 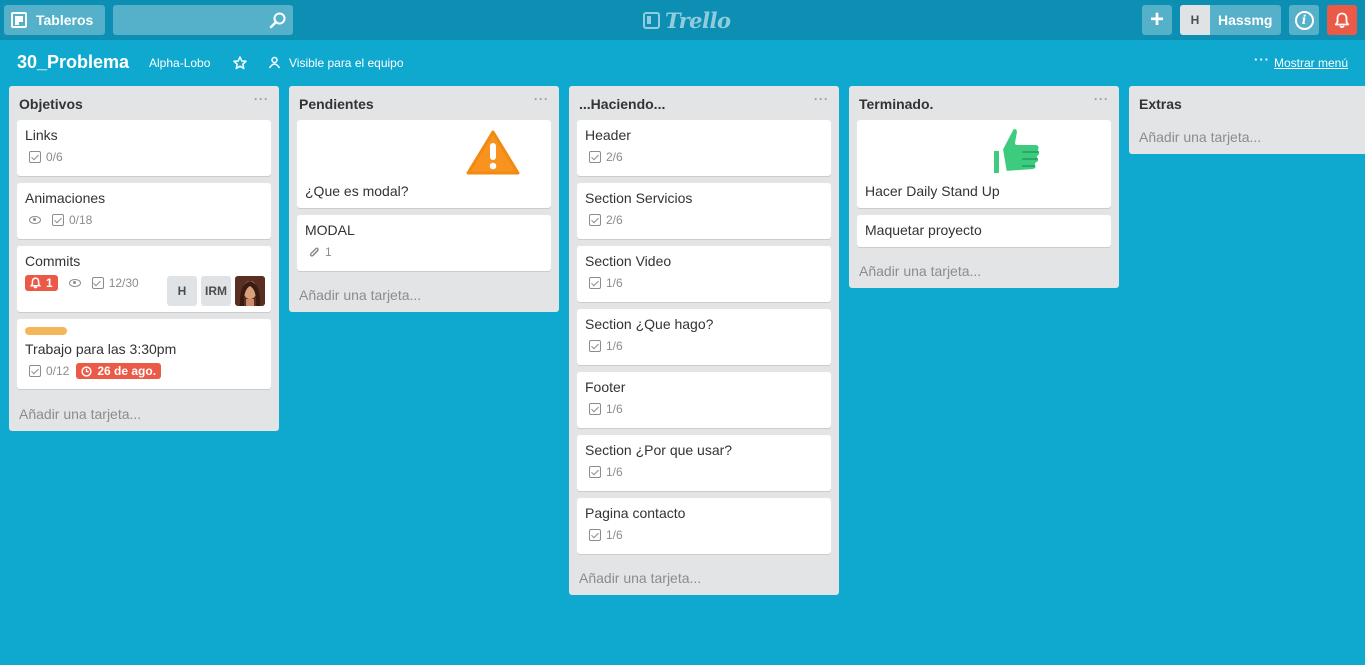 What do you see at coordinates (216, 291) in the screenshot?
I see `member-avatar: IRM` at bounding box center [216, 291].